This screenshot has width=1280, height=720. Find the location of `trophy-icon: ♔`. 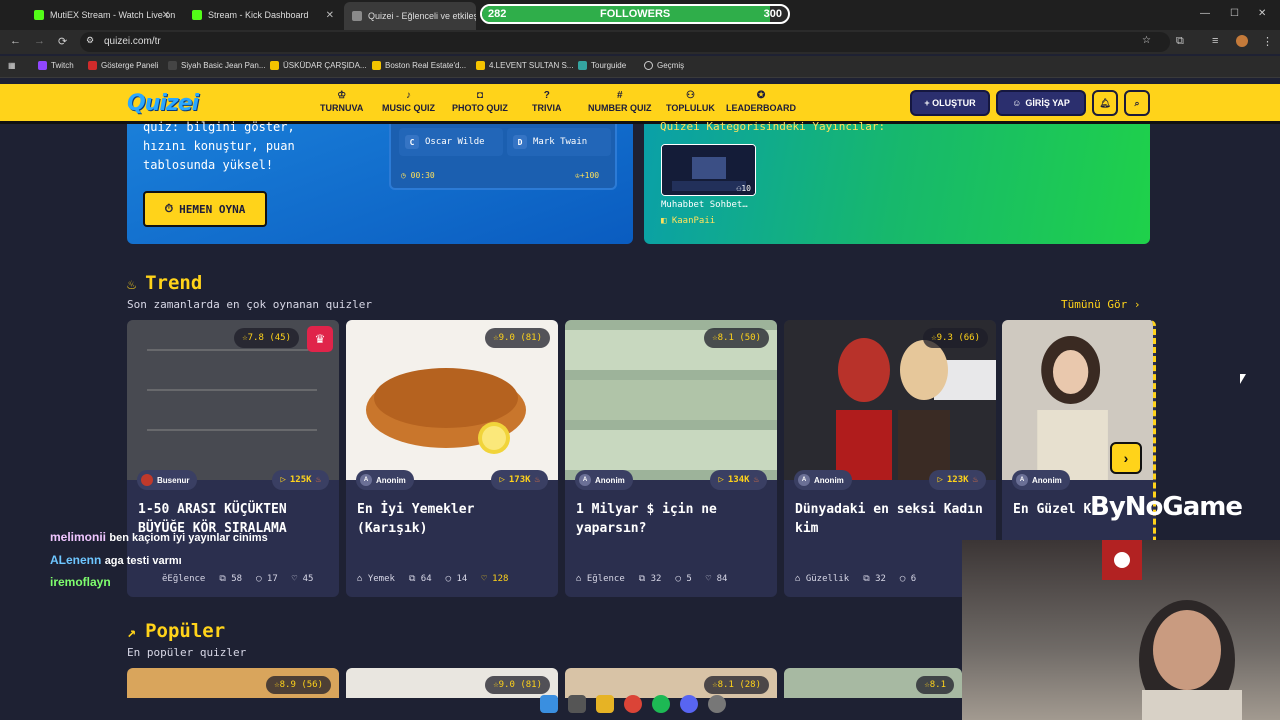

trophy-icon: ♔ is located at coordinates (342, 95).